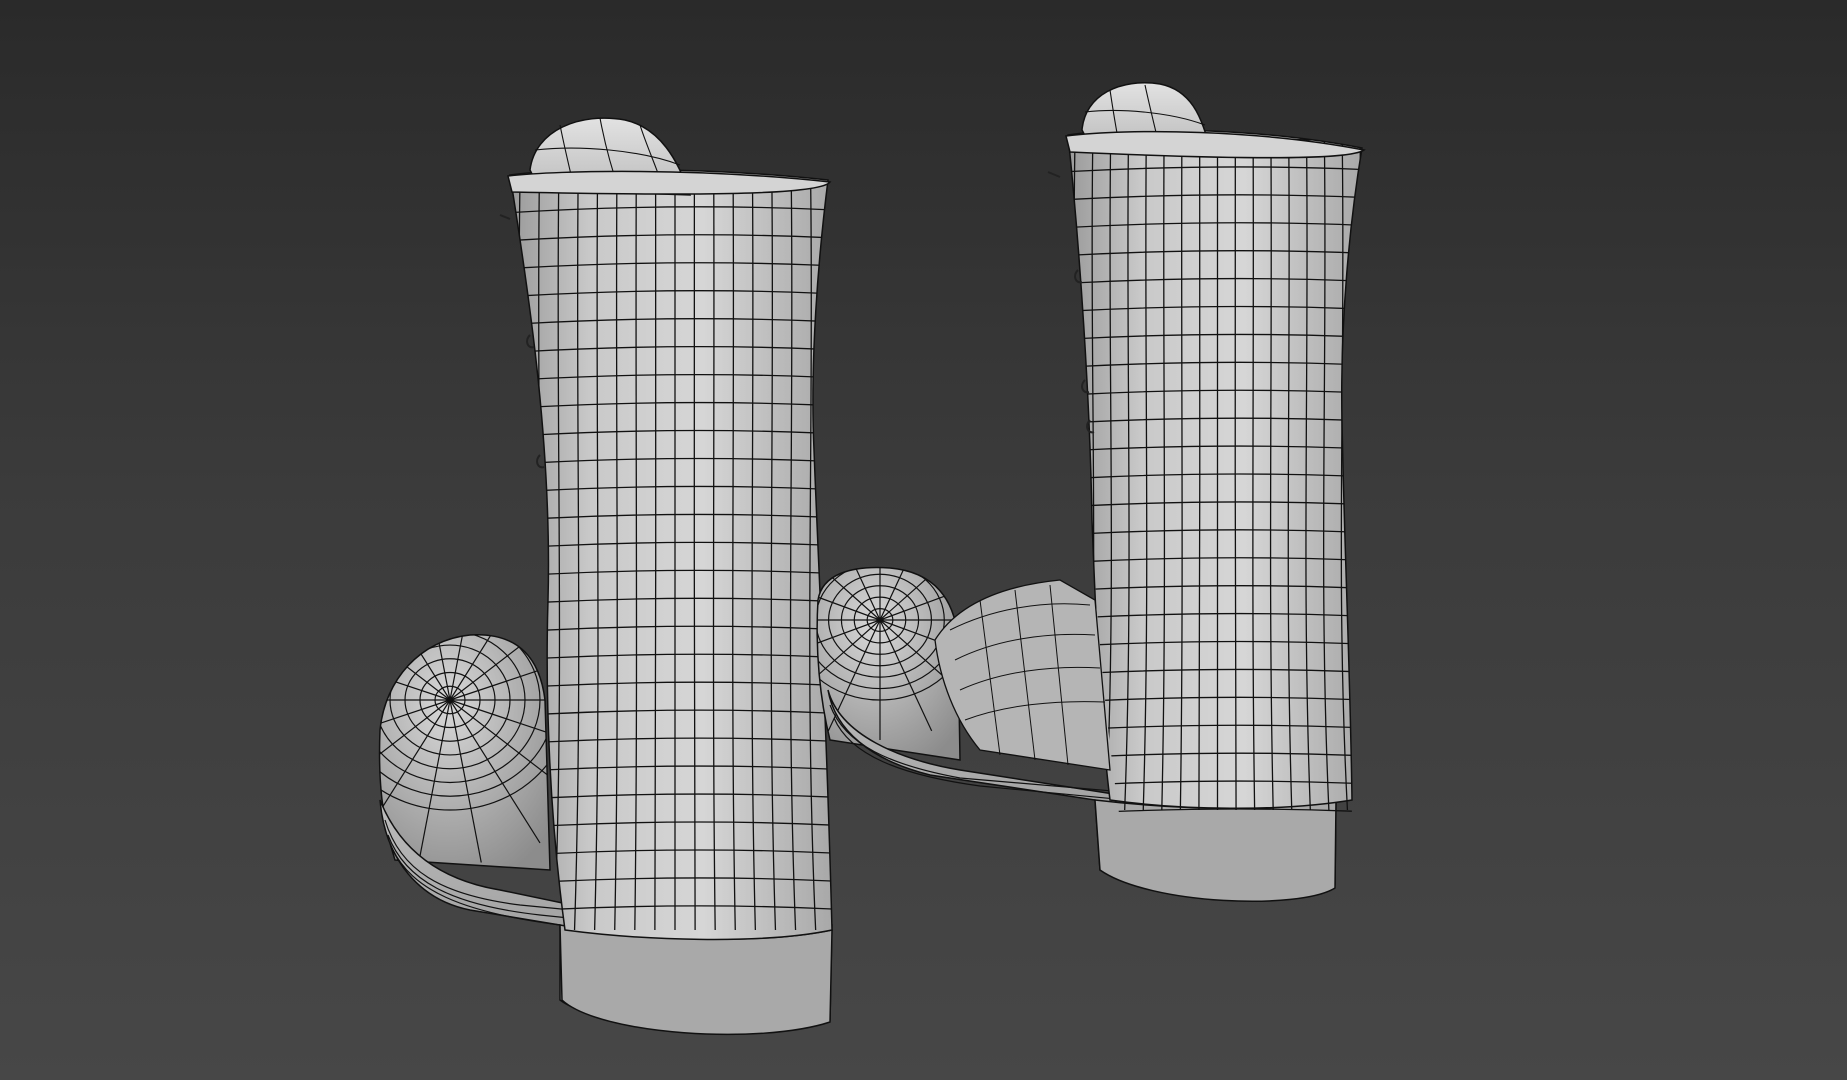 The image size is (1847, 1080). What do you see at coordinates (1022, 675) in the screenshot?
I see `right-boot-vamp` at bounding box center [1022, 675].